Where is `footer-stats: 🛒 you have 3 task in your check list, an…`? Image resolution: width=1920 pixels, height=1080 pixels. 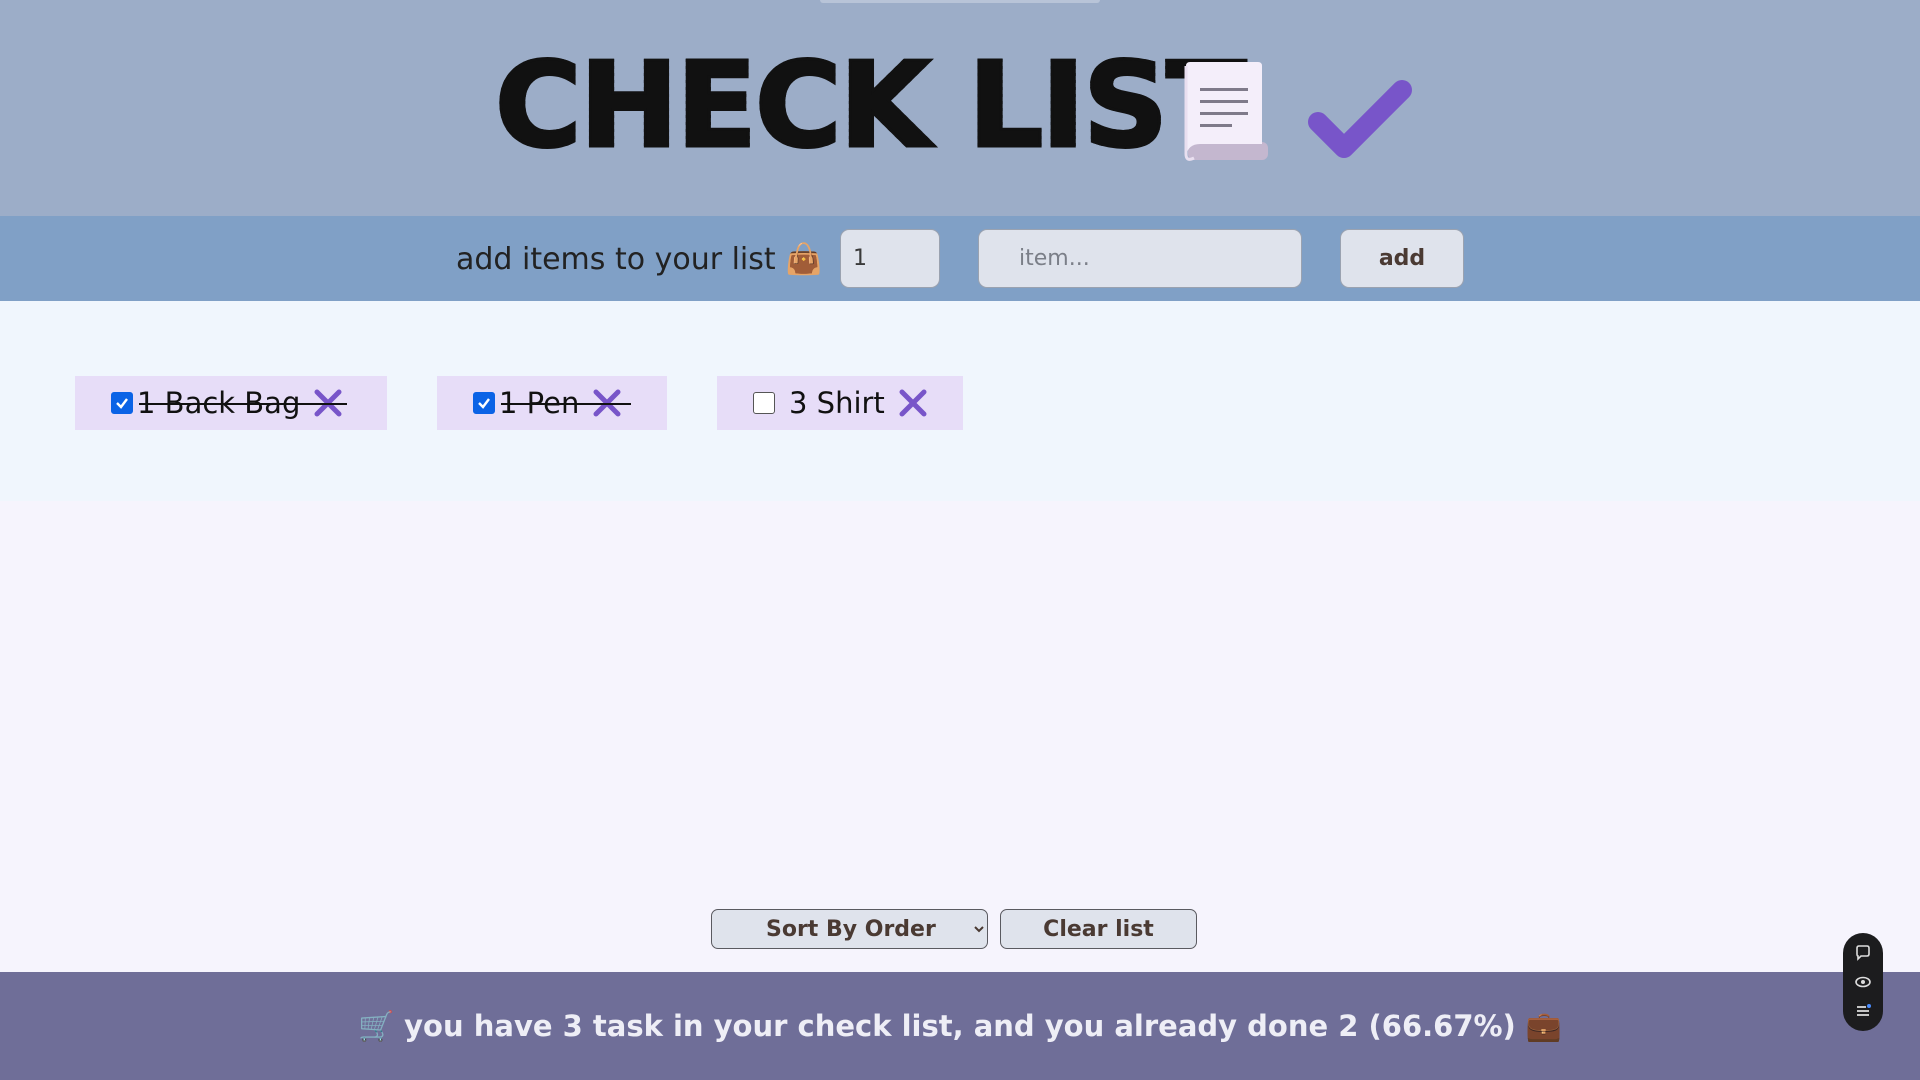
footer-stats: 🛒 you have 3 task in your check list, an… is located at coordinates (960, 1025).